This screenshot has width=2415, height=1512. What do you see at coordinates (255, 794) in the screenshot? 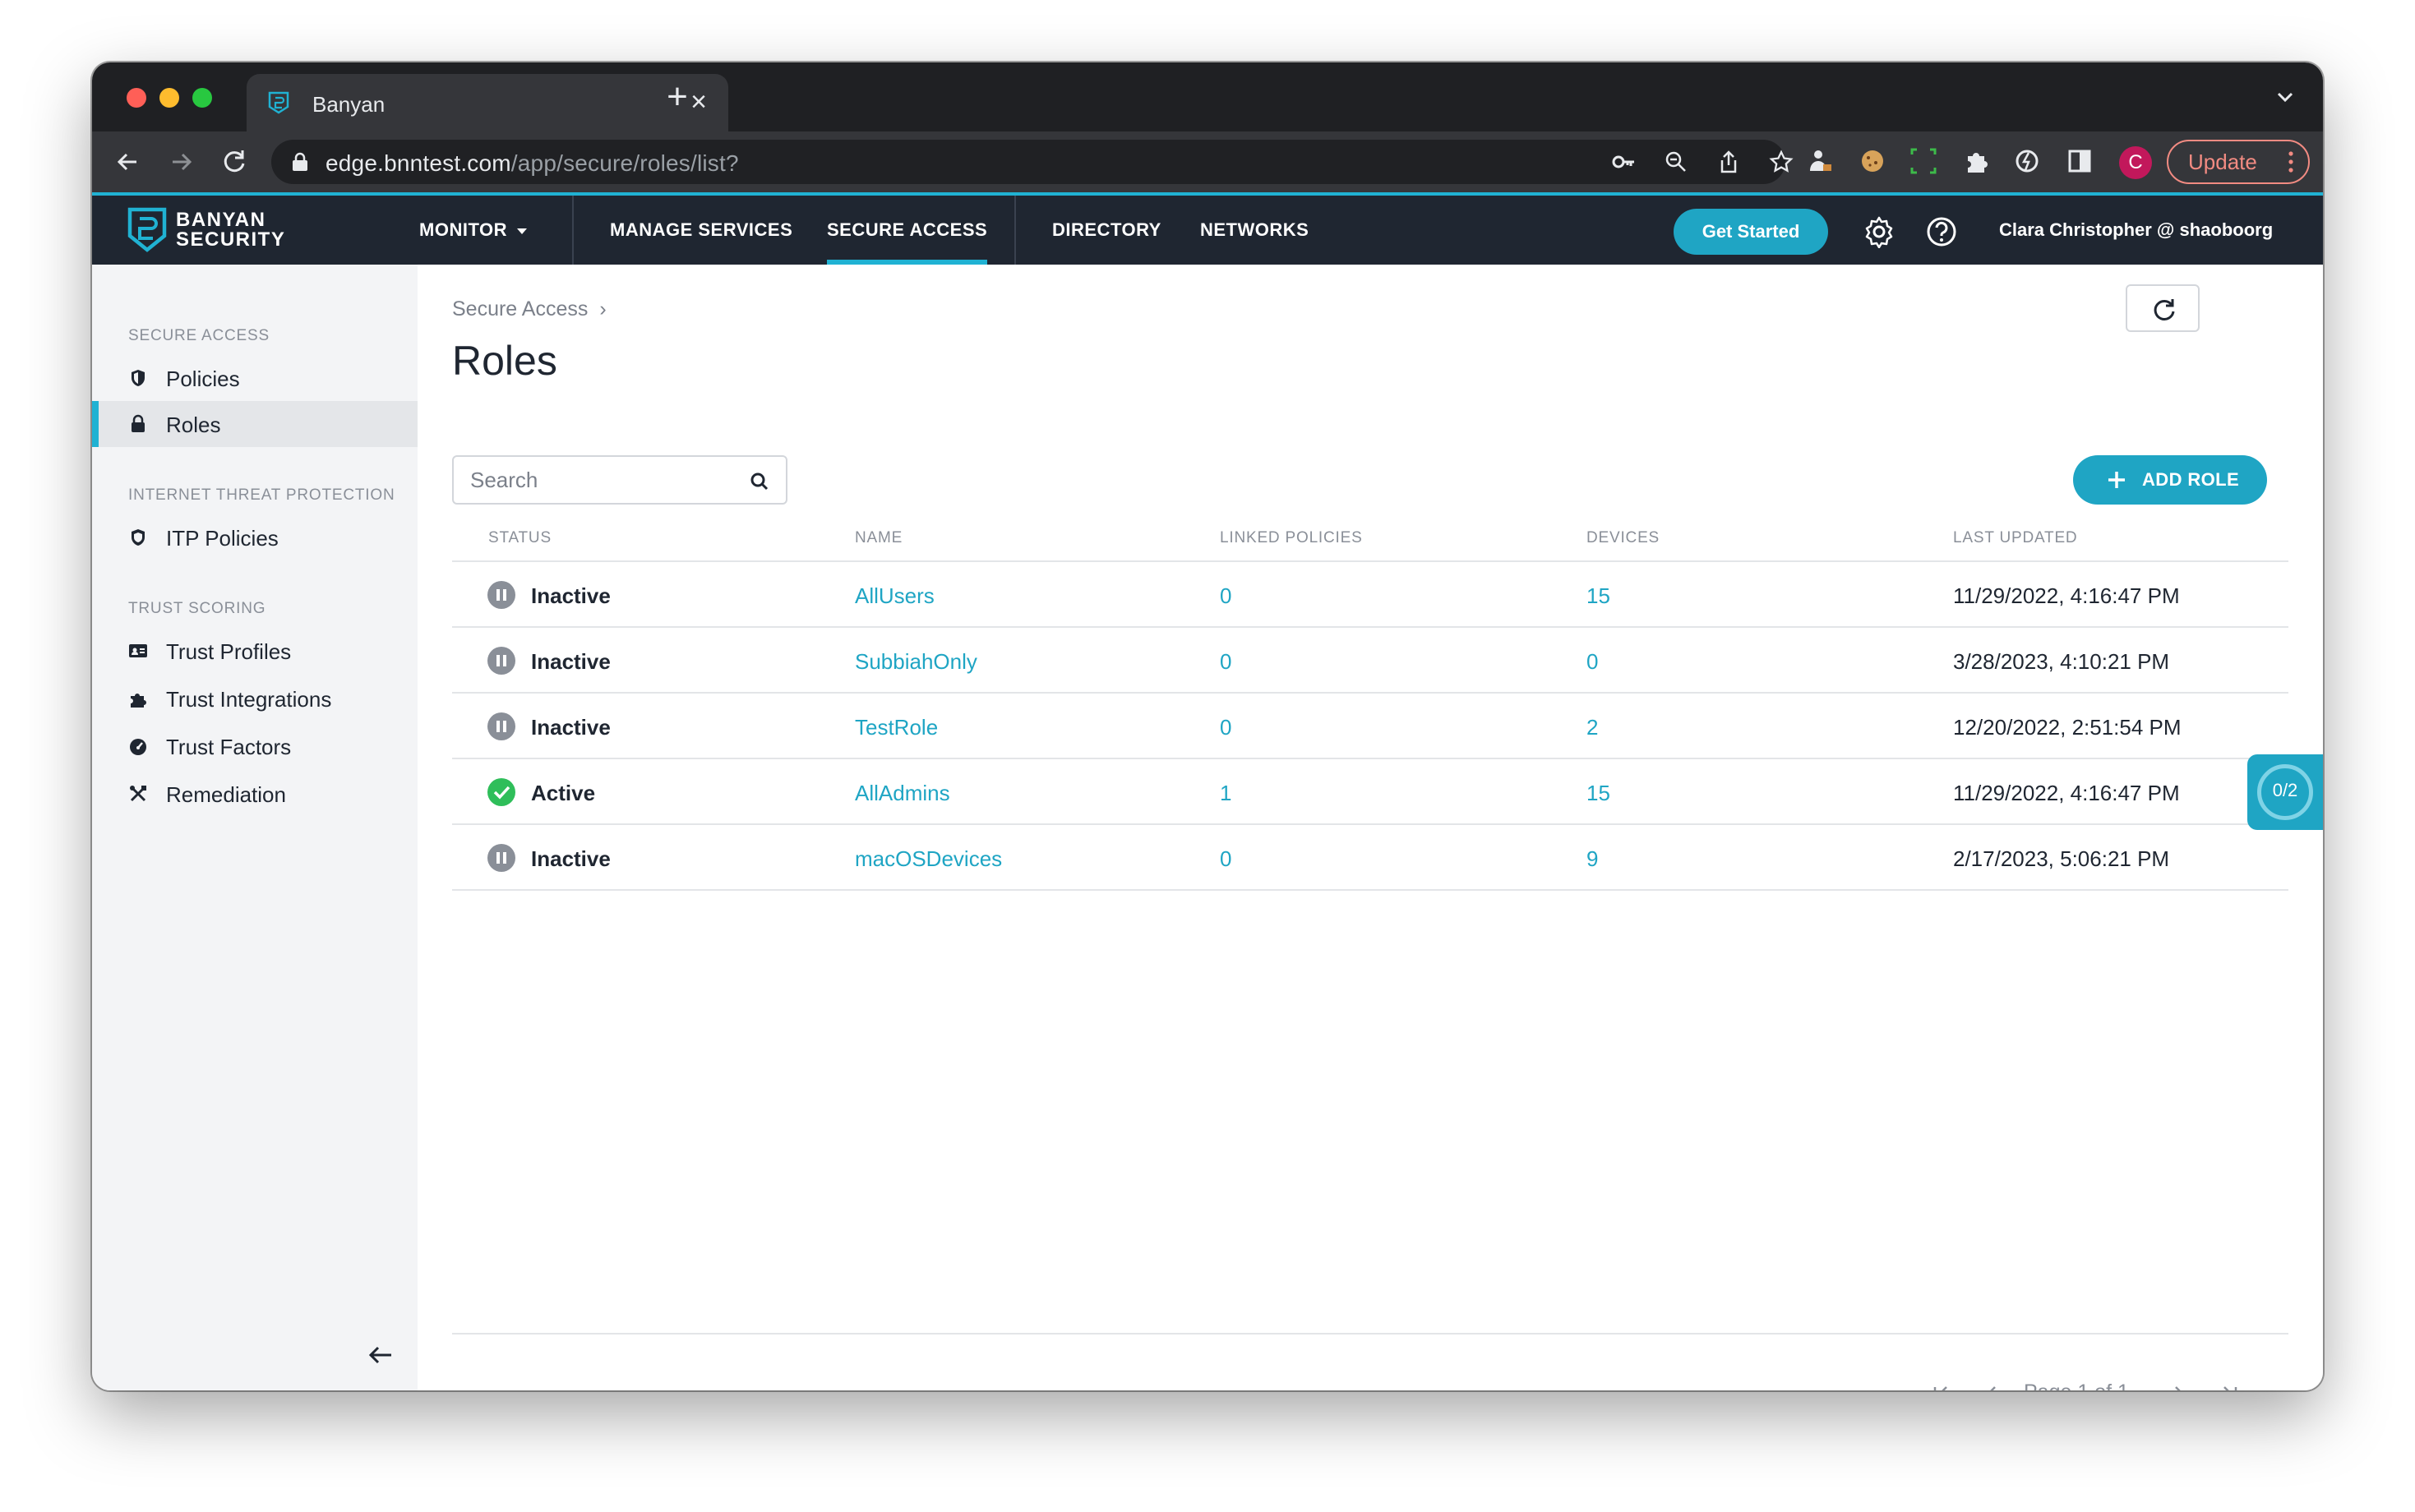
I see `sidebar-item-remediation: Remediation` at bounding box center [255, 794].